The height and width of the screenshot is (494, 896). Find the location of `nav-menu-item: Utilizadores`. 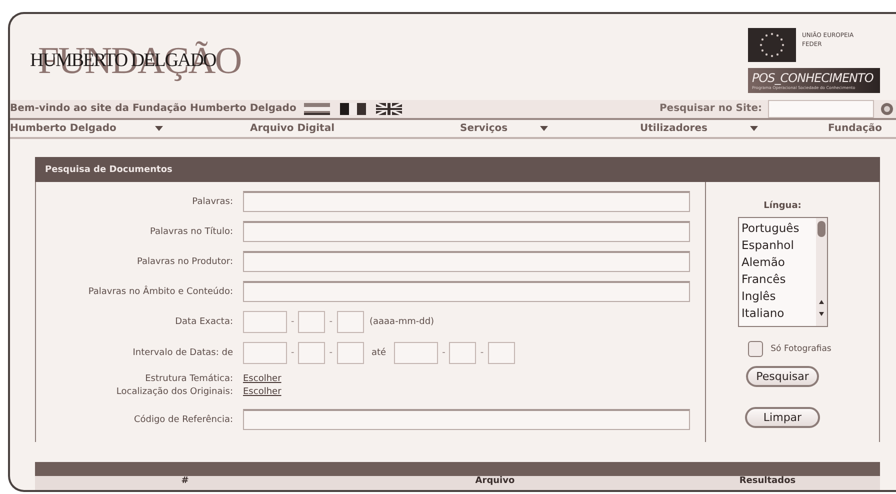

nav-menu-item: Utilizadores is located at coordinates (734, 128).